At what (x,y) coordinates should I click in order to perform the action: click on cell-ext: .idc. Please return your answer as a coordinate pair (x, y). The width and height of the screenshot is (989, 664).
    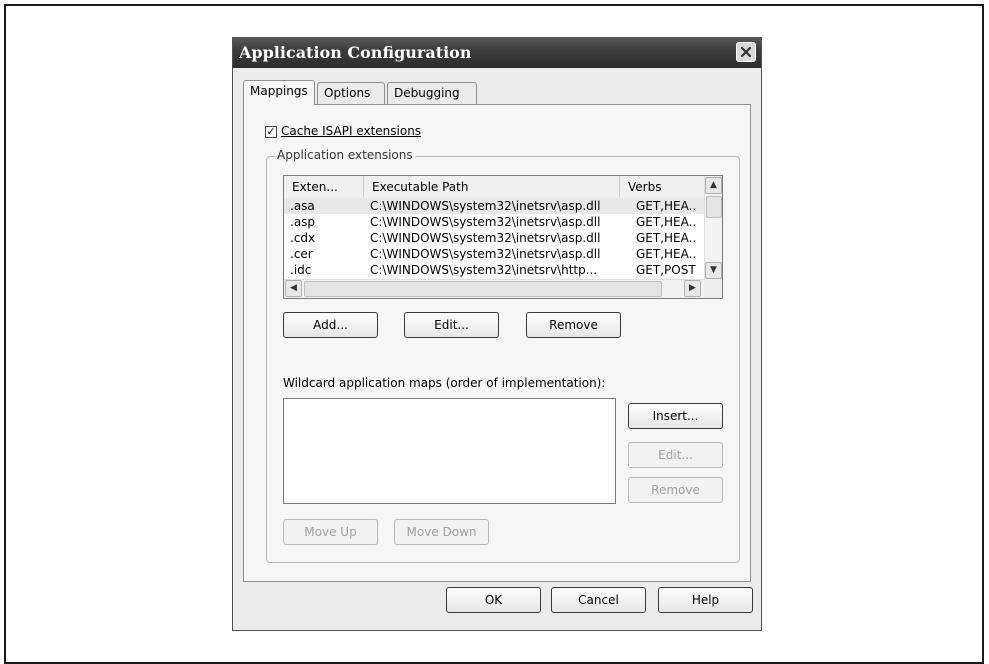
    Looking at the image, I should click on (301, 270).